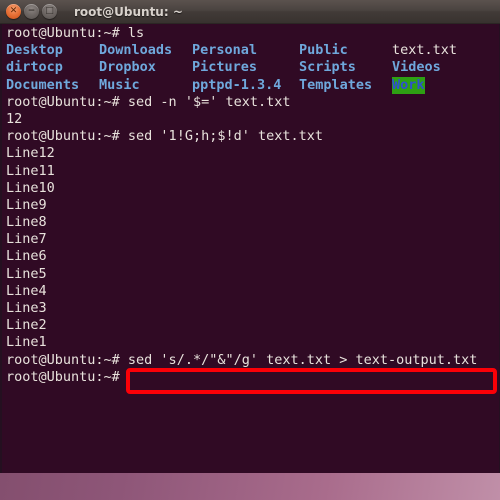 Image resolution: width=500 pixels, height=500 pixels. Describe the element at coordinates (225, 50) in the screenshot. I see `ls-entry: Personal` at that location.